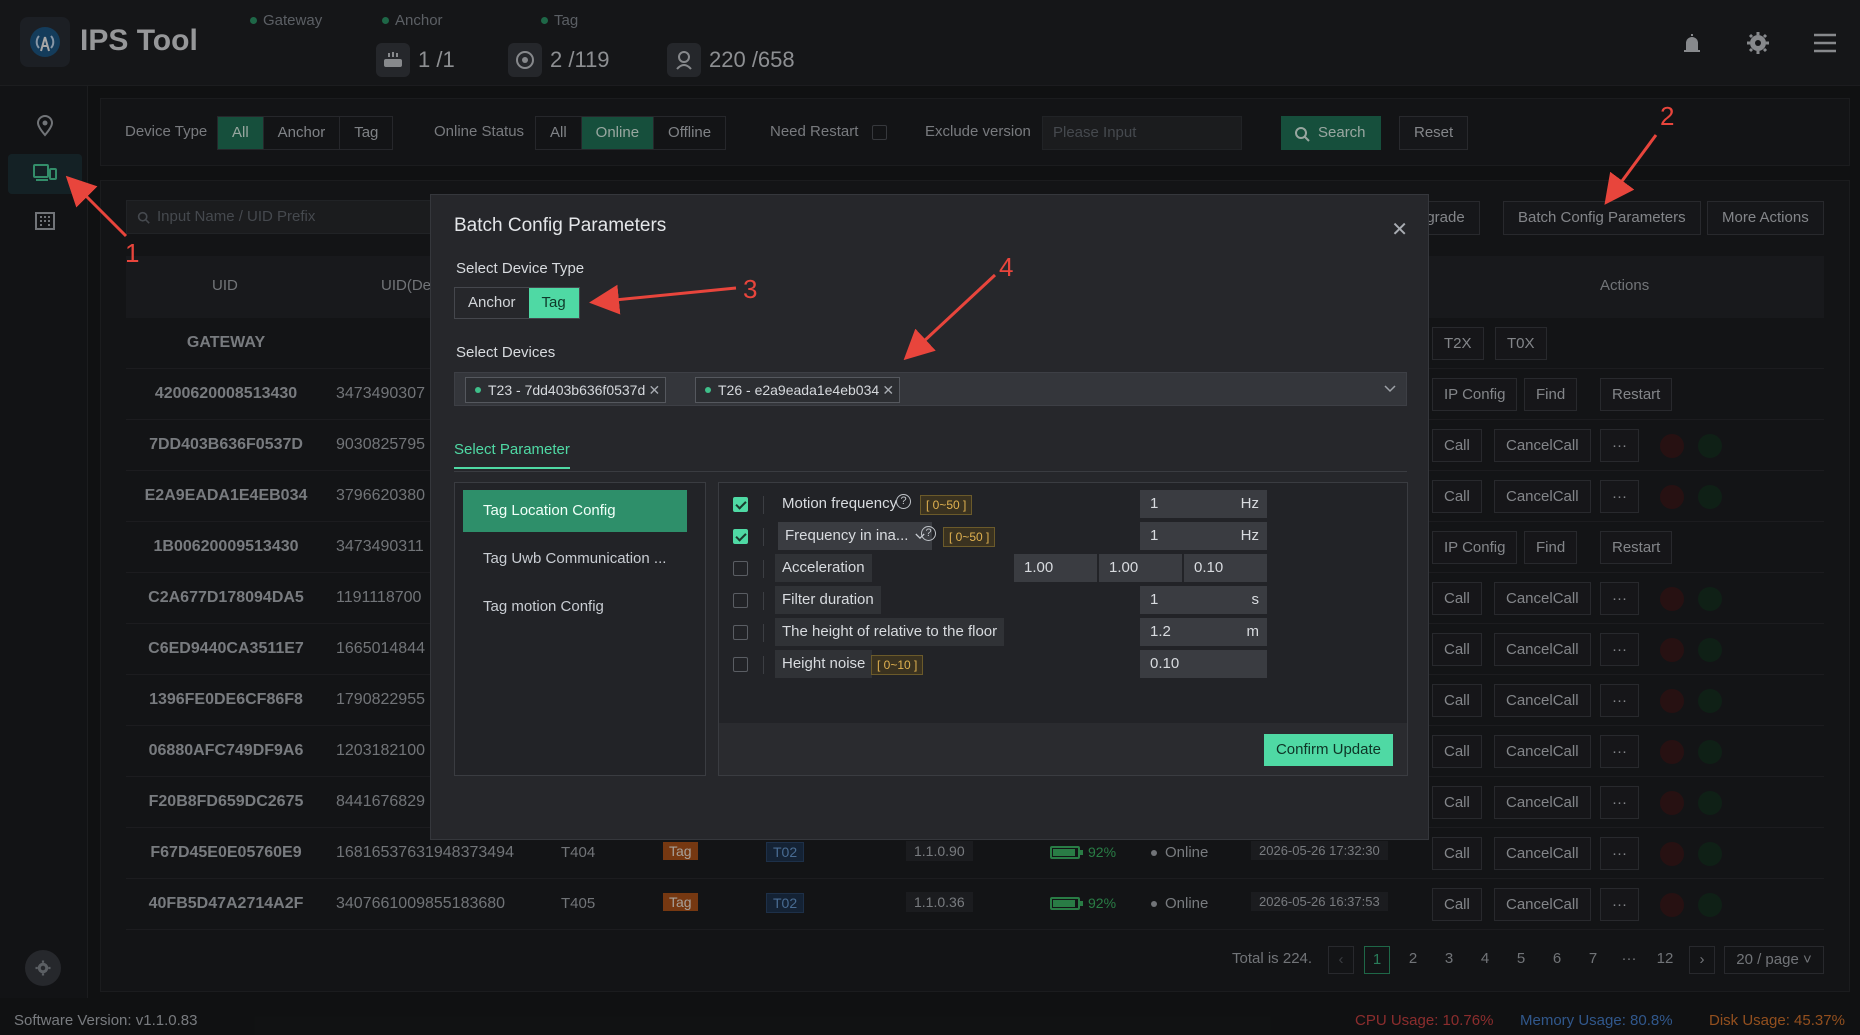  I want to click on annotation-1: 1, so click(132, 253).